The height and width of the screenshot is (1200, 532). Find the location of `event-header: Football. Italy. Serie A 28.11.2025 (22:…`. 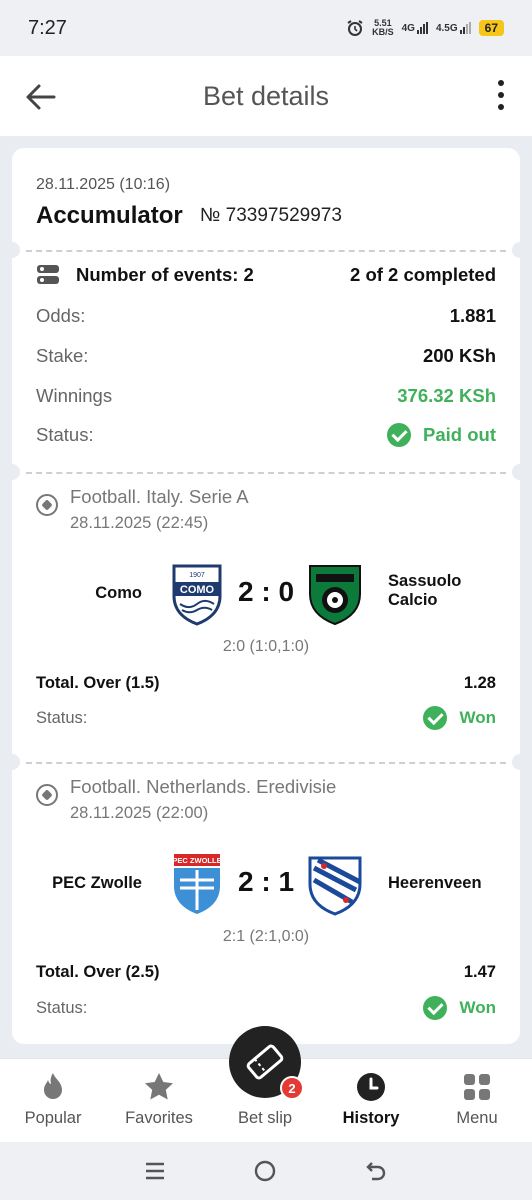

event-header: Football. Italy. Serie A 28.11.2025 (22:… is located at coordinates (142, 509).